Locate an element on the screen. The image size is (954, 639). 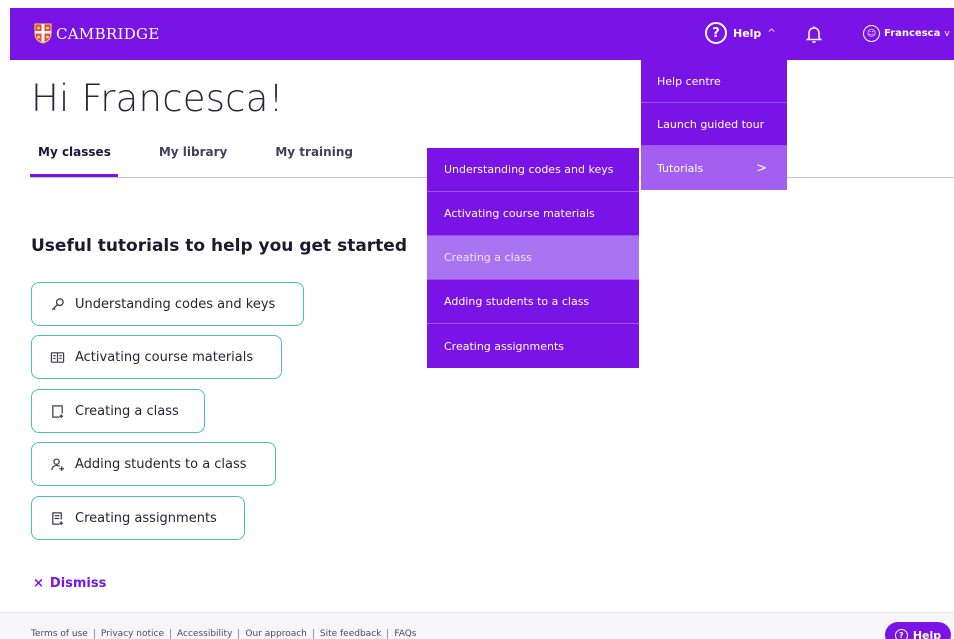
tab-bar: My classes My library My training is located at coordinates (211, 152).